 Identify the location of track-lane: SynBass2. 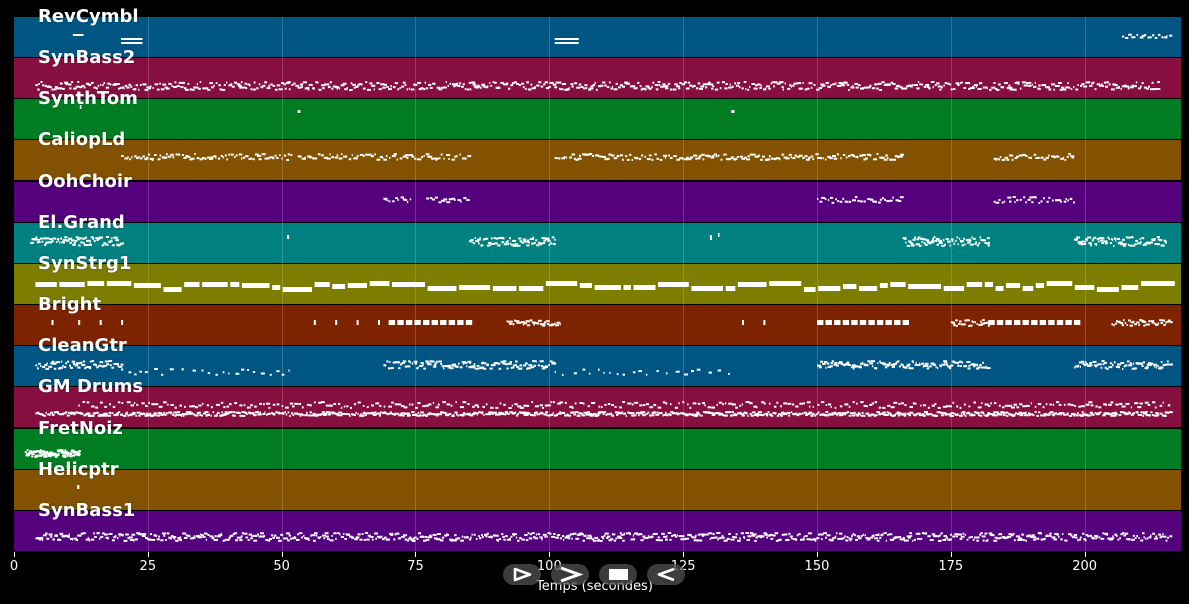
(597, 73).